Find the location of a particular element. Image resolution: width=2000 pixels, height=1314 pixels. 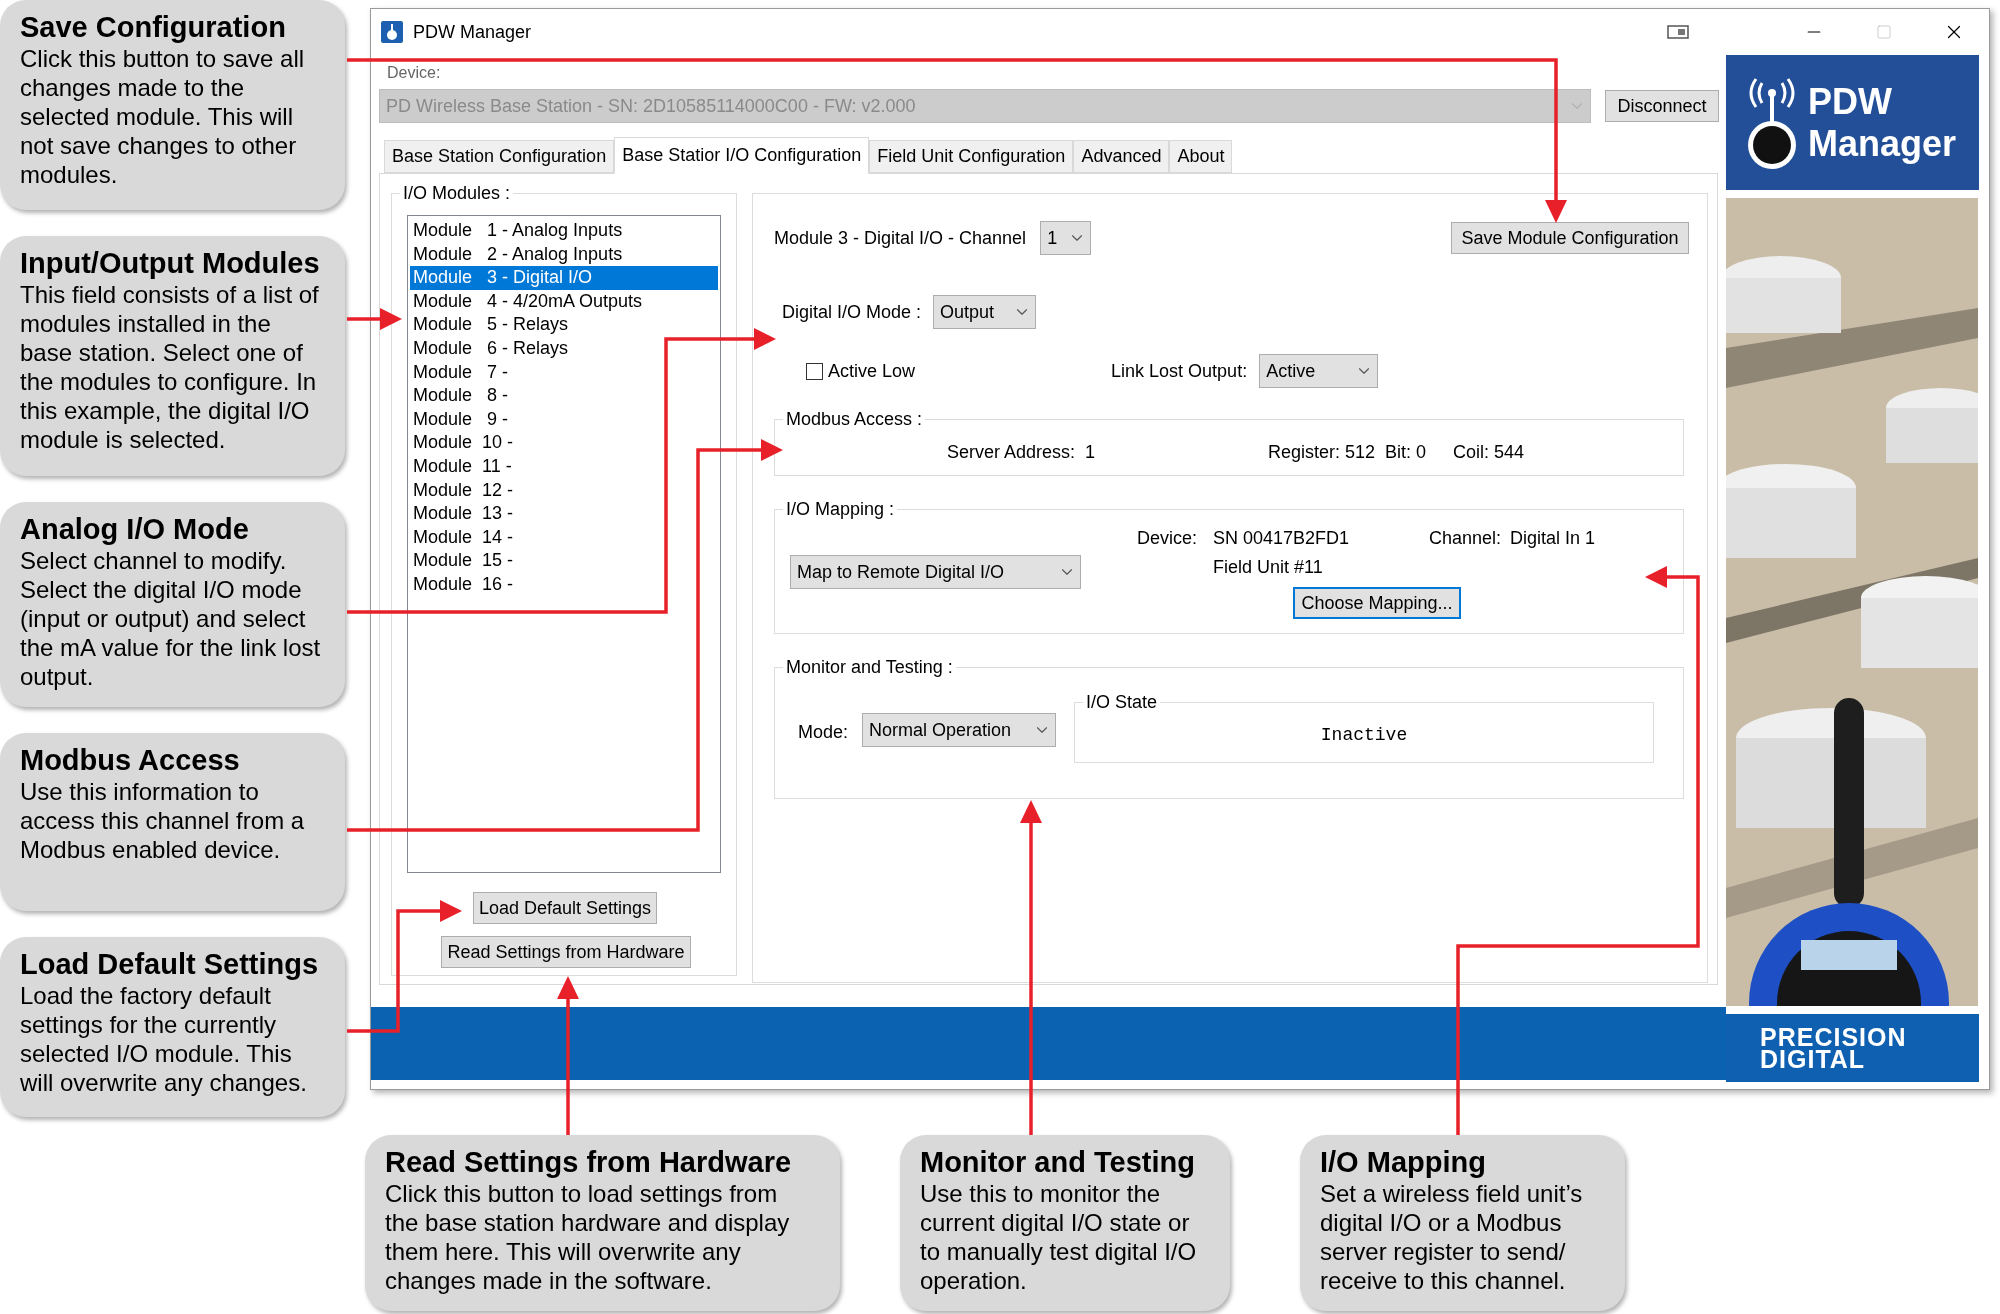

callout-text: Use this to monitor the current digital I/O state or to manually test digital I/O operation. is located at coordinates (1059, 1237).